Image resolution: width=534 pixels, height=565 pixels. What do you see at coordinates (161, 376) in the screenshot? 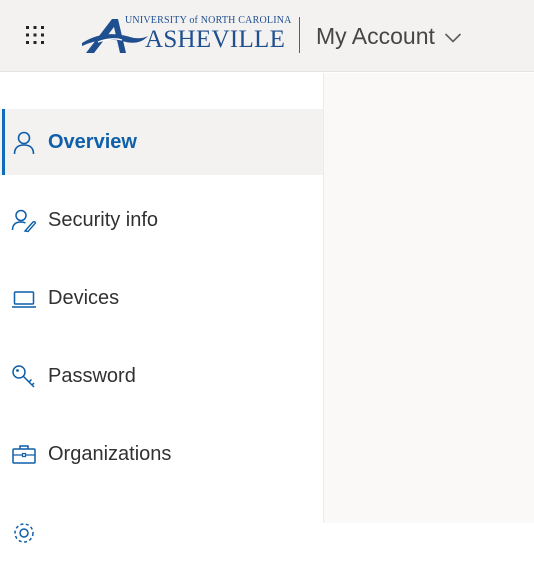
I see `nav-item-password: Password` at bounding box center [161, 376].